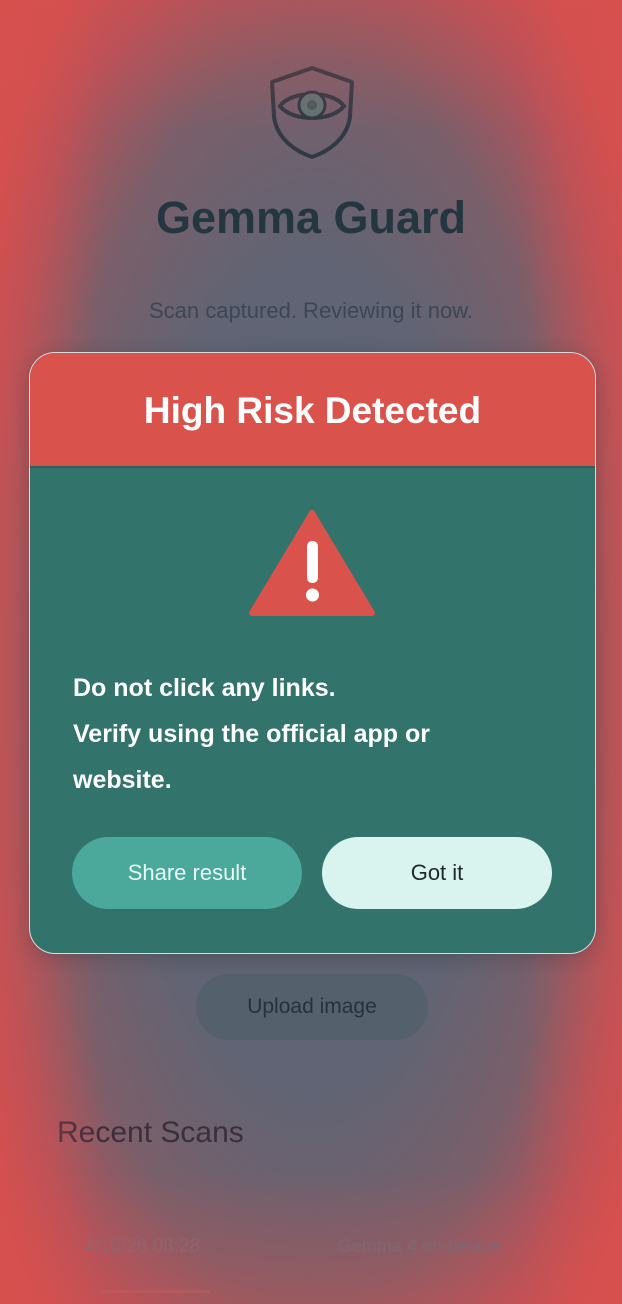  I want to click on shield-eye-icon, so click(312, 112).